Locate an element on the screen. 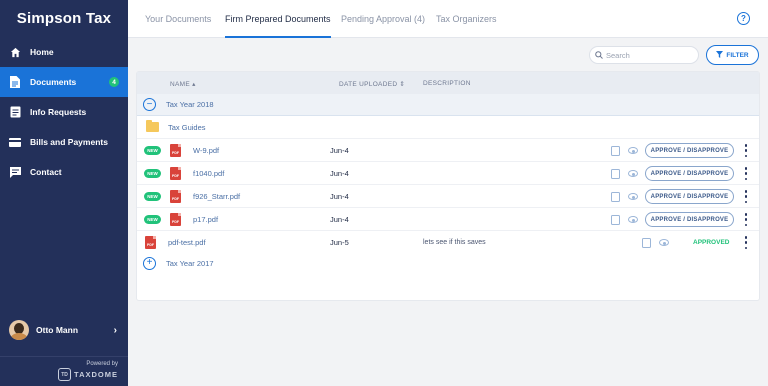 The image size is (768, 386). document-icon is located at coordinates (15, 82).